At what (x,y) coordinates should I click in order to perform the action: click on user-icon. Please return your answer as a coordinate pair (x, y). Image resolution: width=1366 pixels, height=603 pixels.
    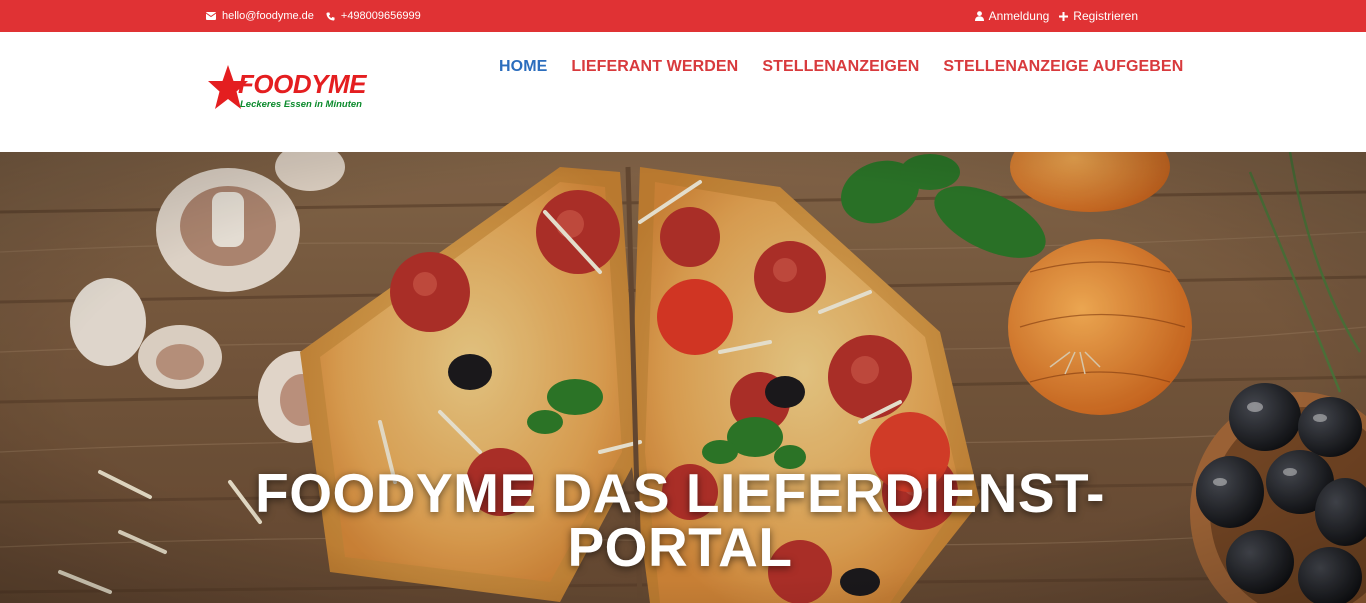
    Looking at the image, I should click on (979, 16).